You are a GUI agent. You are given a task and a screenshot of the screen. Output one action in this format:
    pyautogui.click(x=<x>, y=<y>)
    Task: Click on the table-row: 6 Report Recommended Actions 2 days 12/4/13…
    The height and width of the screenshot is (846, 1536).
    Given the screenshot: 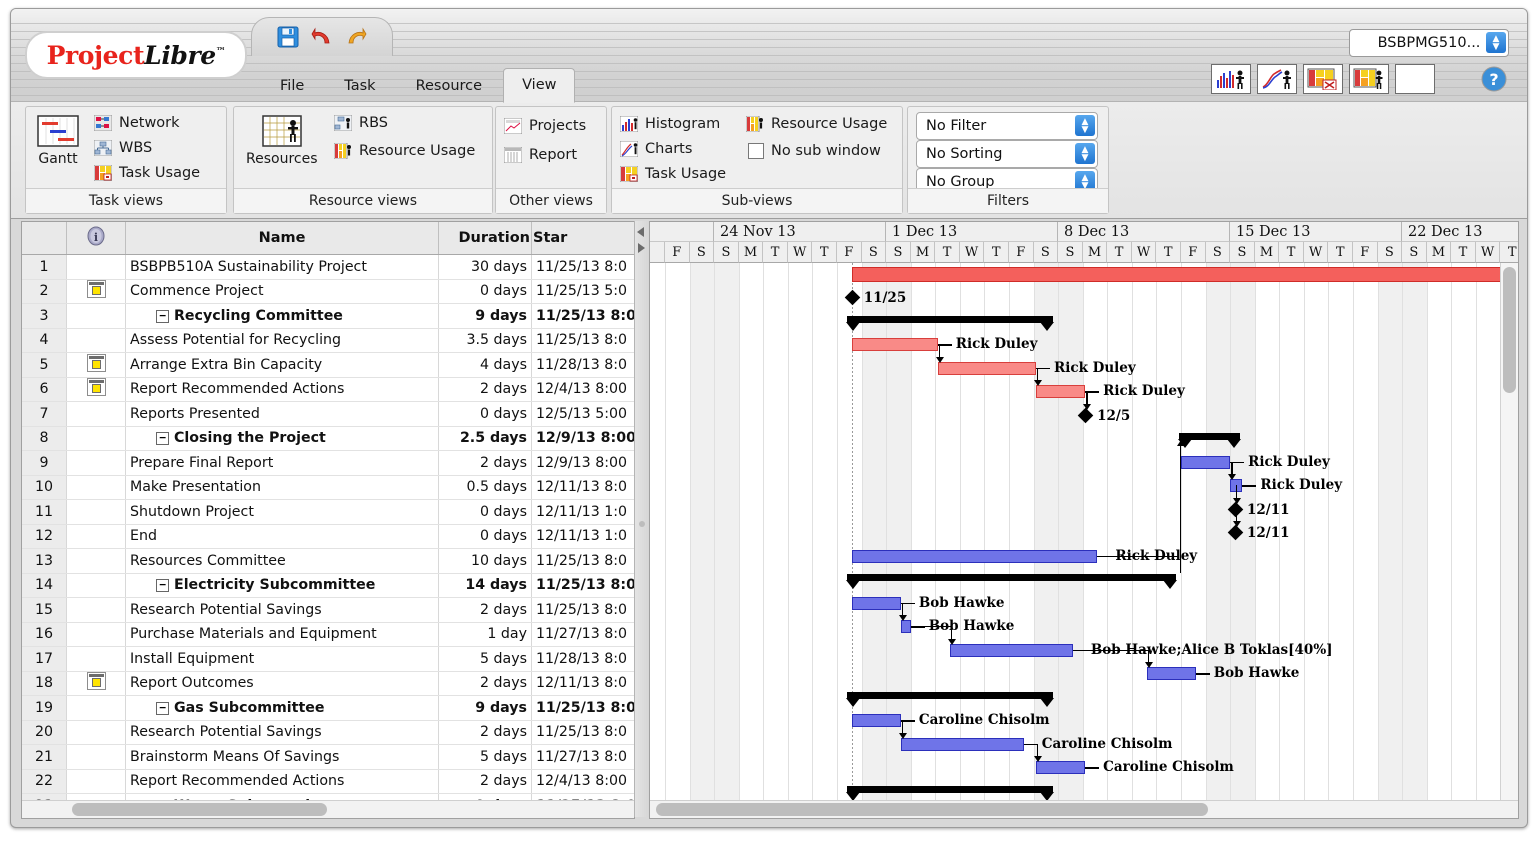 What is the action you would take?
    pyautogui.click(x=328, y=389)
    